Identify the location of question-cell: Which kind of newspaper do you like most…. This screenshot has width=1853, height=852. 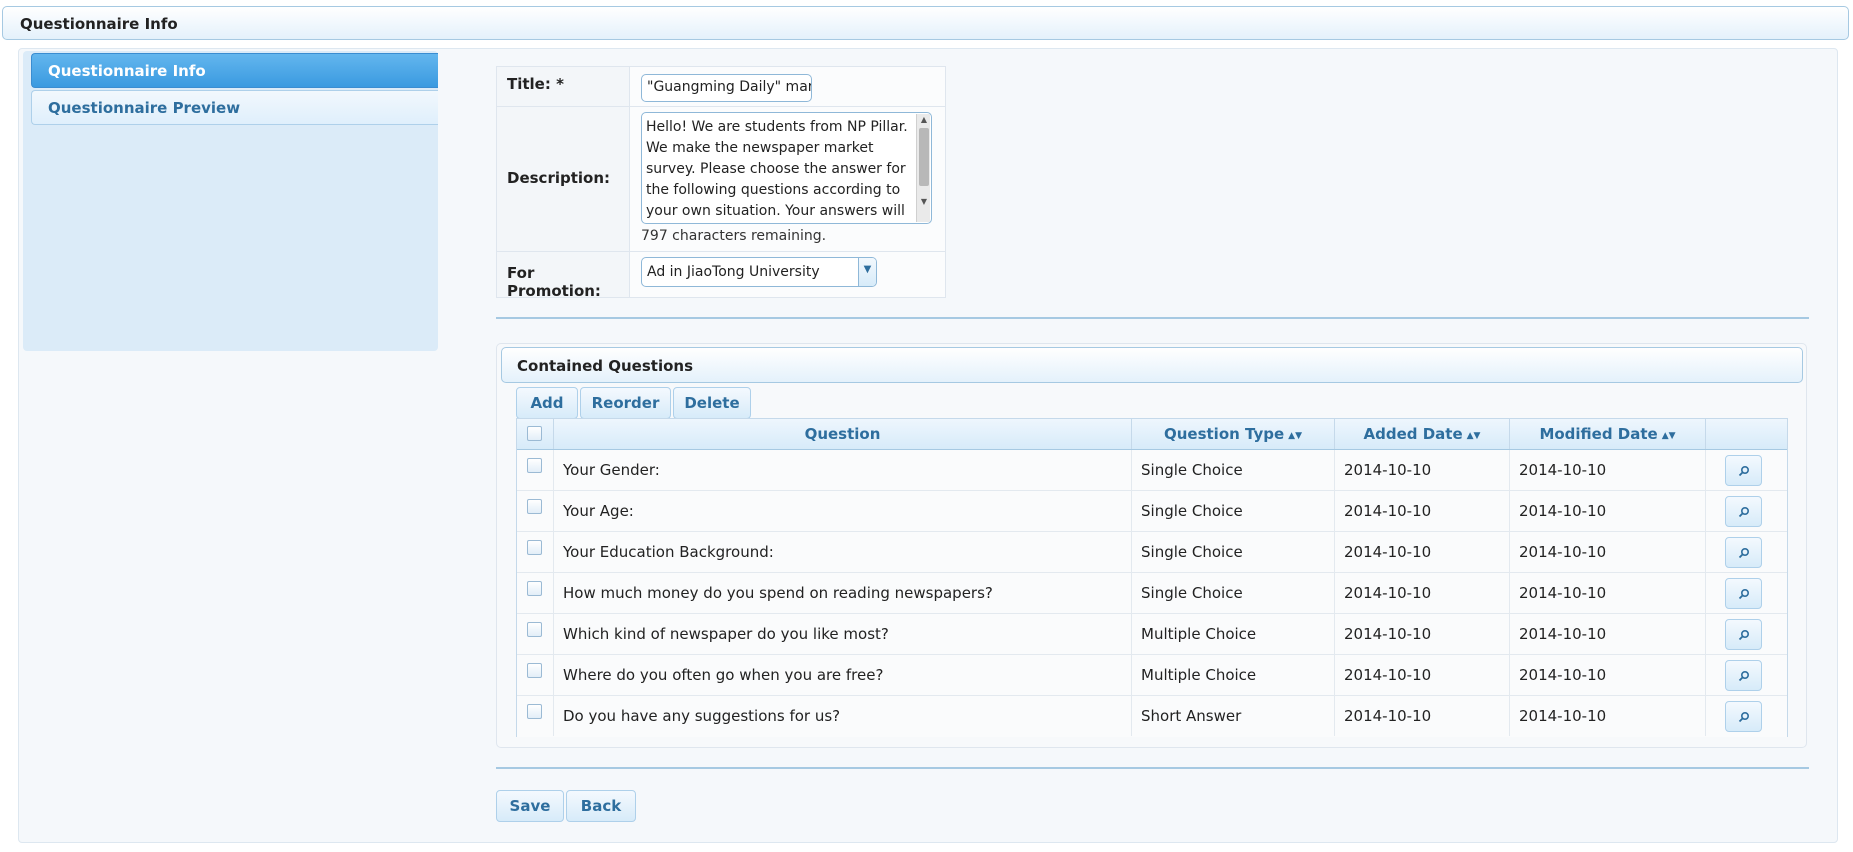
(843, 634).